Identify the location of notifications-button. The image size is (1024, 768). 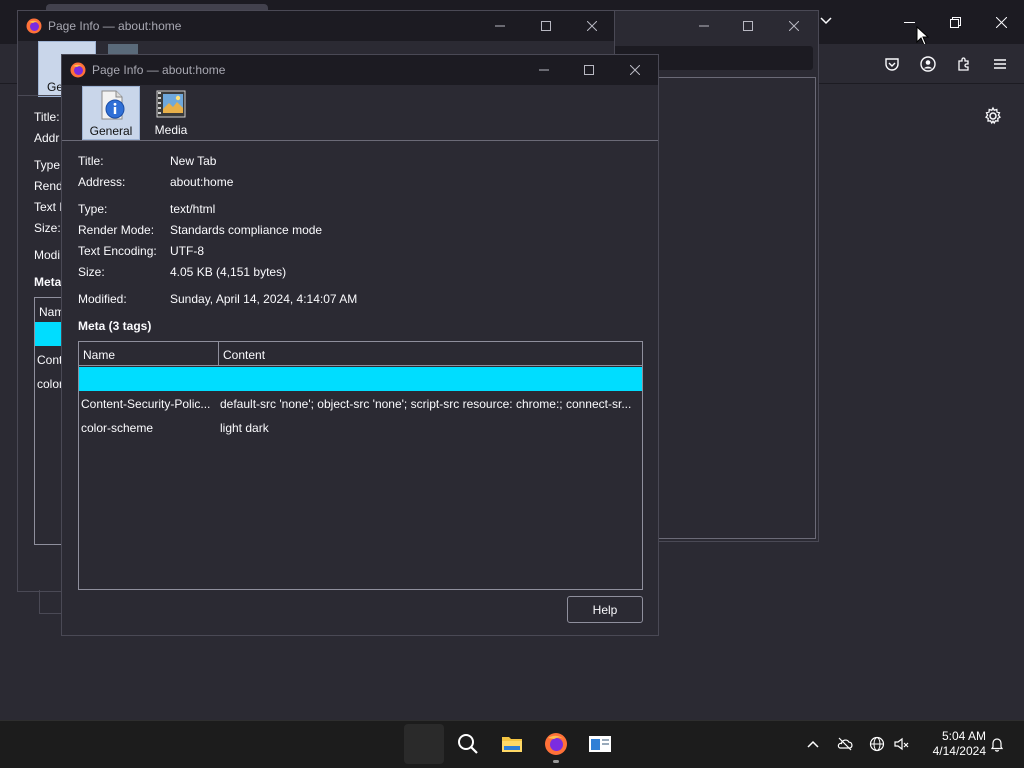
(997, 744).